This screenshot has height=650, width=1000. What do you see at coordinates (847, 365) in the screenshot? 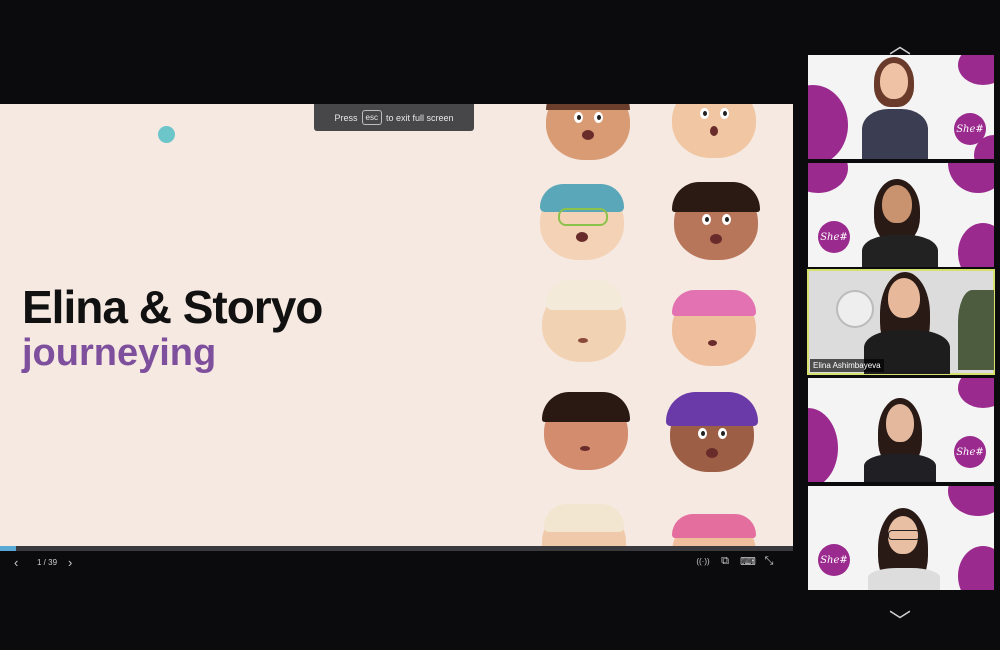
I see `participant-name: Elina Ashimbayeva` at bounding box center [847, 365].